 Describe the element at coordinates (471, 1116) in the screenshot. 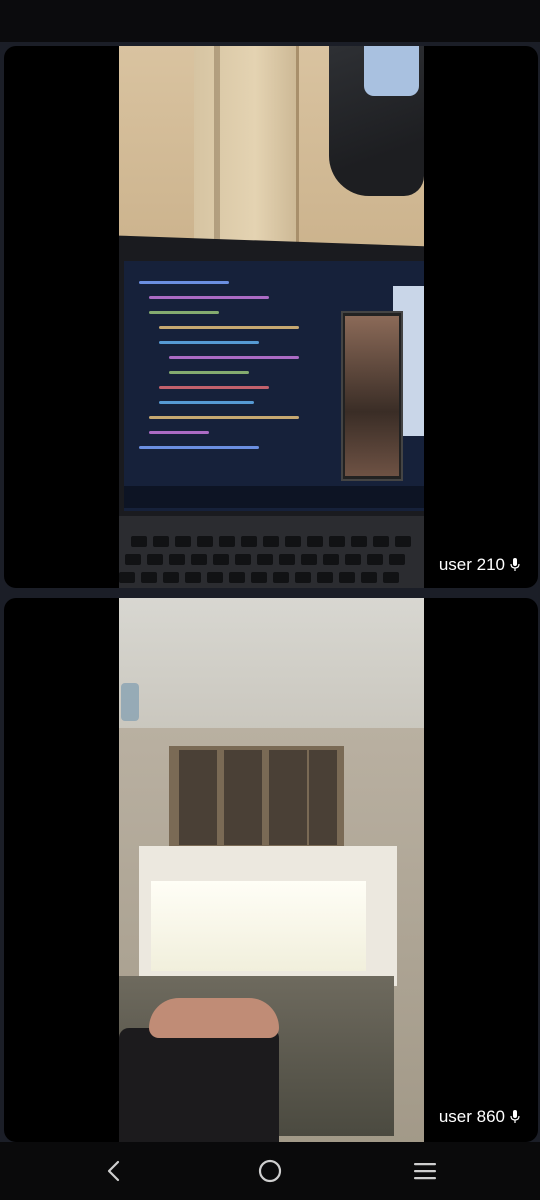

I see `participant-name: user 860` at that location.